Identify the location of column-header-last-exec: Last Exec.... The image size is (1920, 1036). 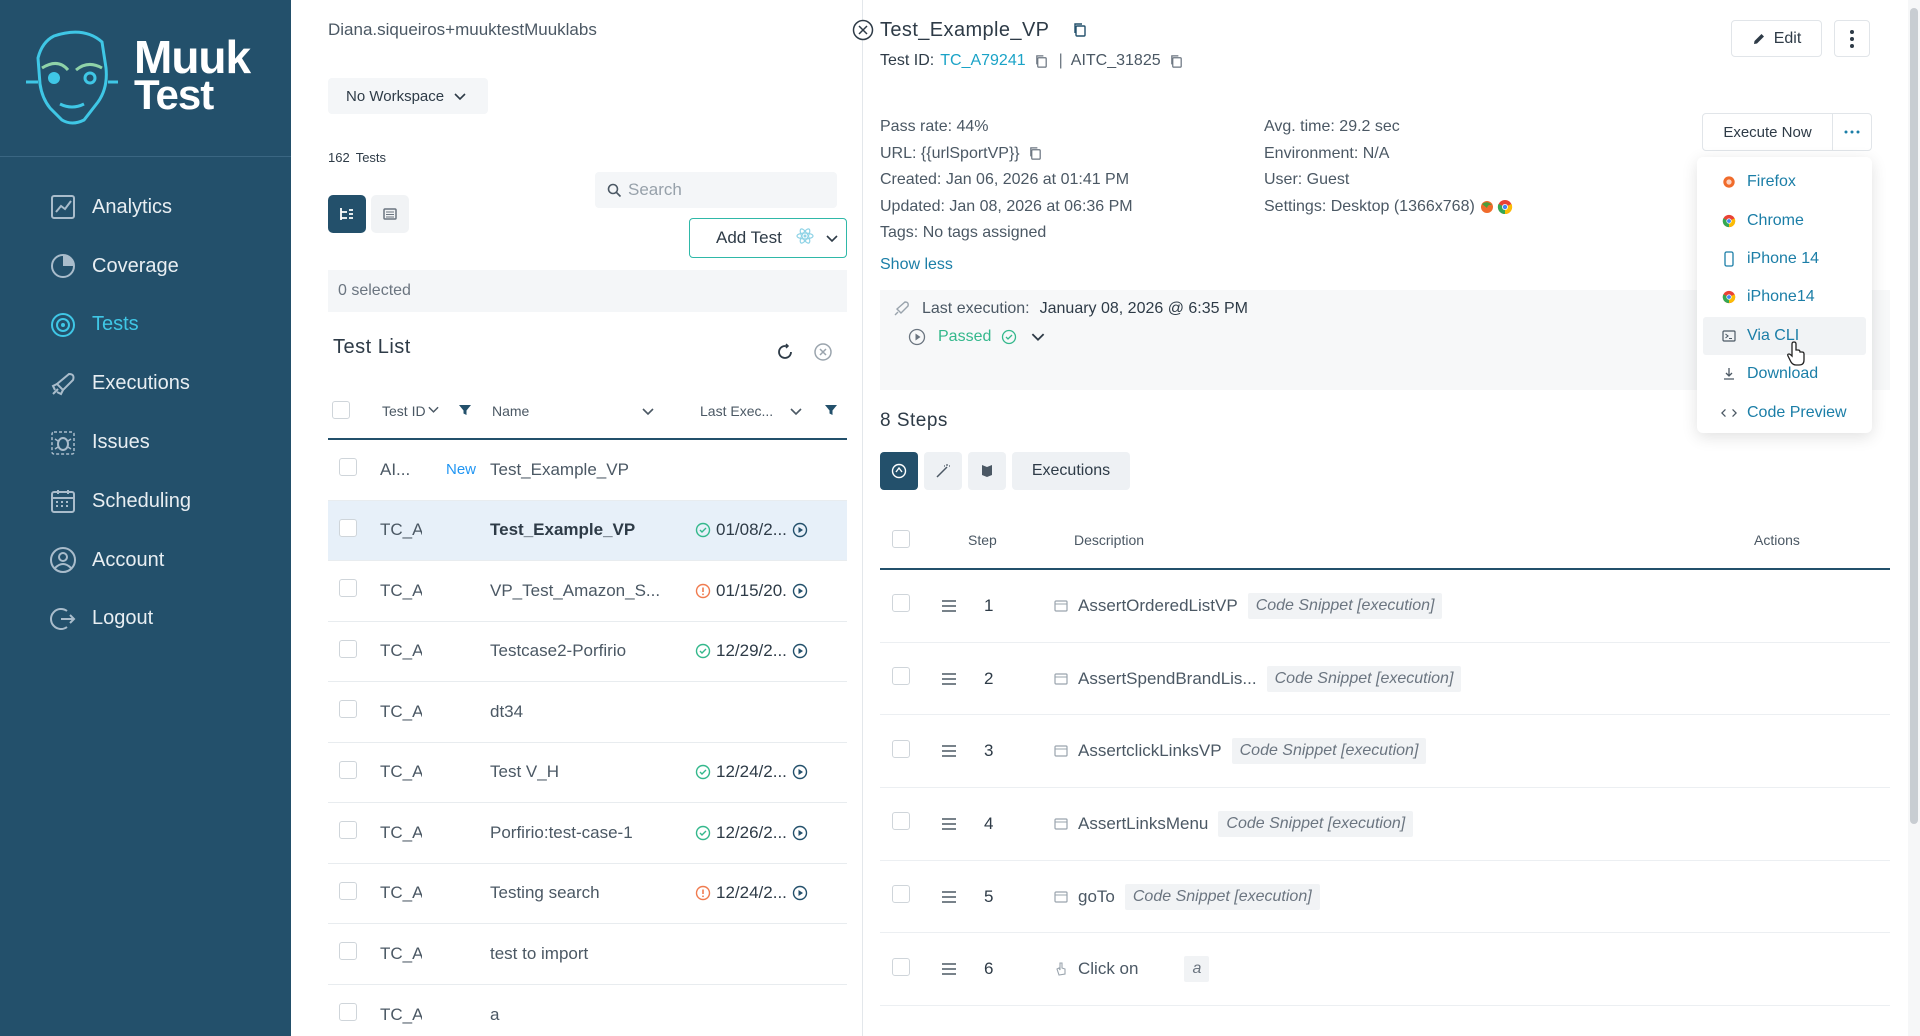
(745, 411).